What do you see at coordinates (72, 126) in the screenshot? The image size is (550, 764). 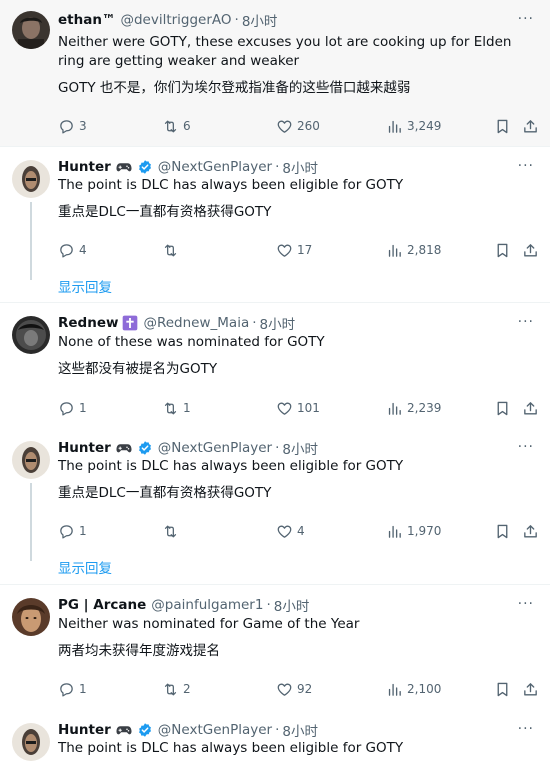 I see `reply-button: 3` at bounding box center [72, 126].